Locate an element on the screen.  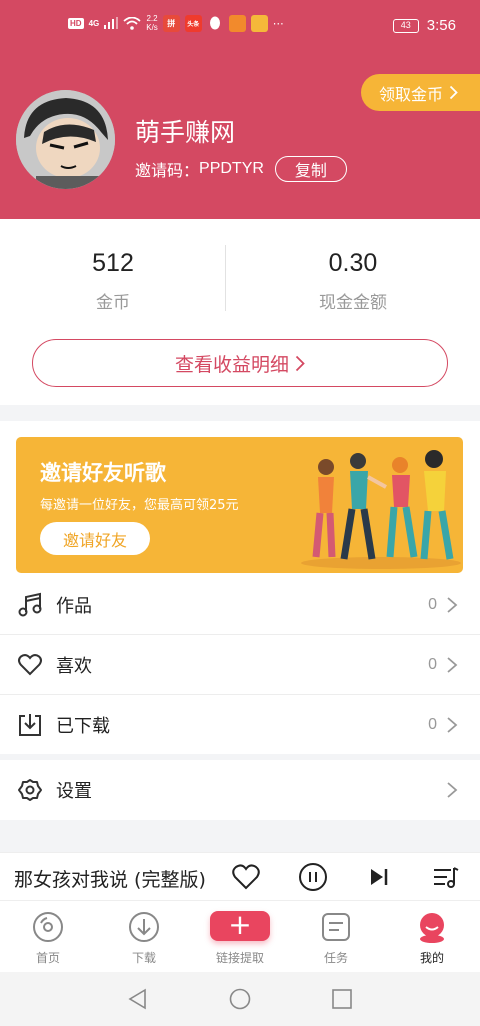
invite-label: 邀请码： is located at coordinates (167, 170).